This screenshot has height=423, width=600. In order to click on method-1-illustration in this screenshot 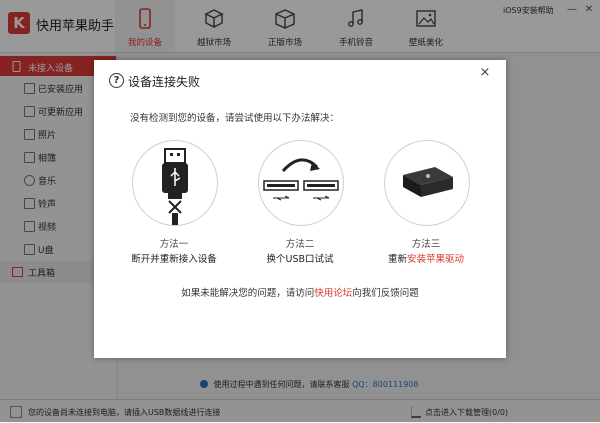, I will do `click(175, 183)`.